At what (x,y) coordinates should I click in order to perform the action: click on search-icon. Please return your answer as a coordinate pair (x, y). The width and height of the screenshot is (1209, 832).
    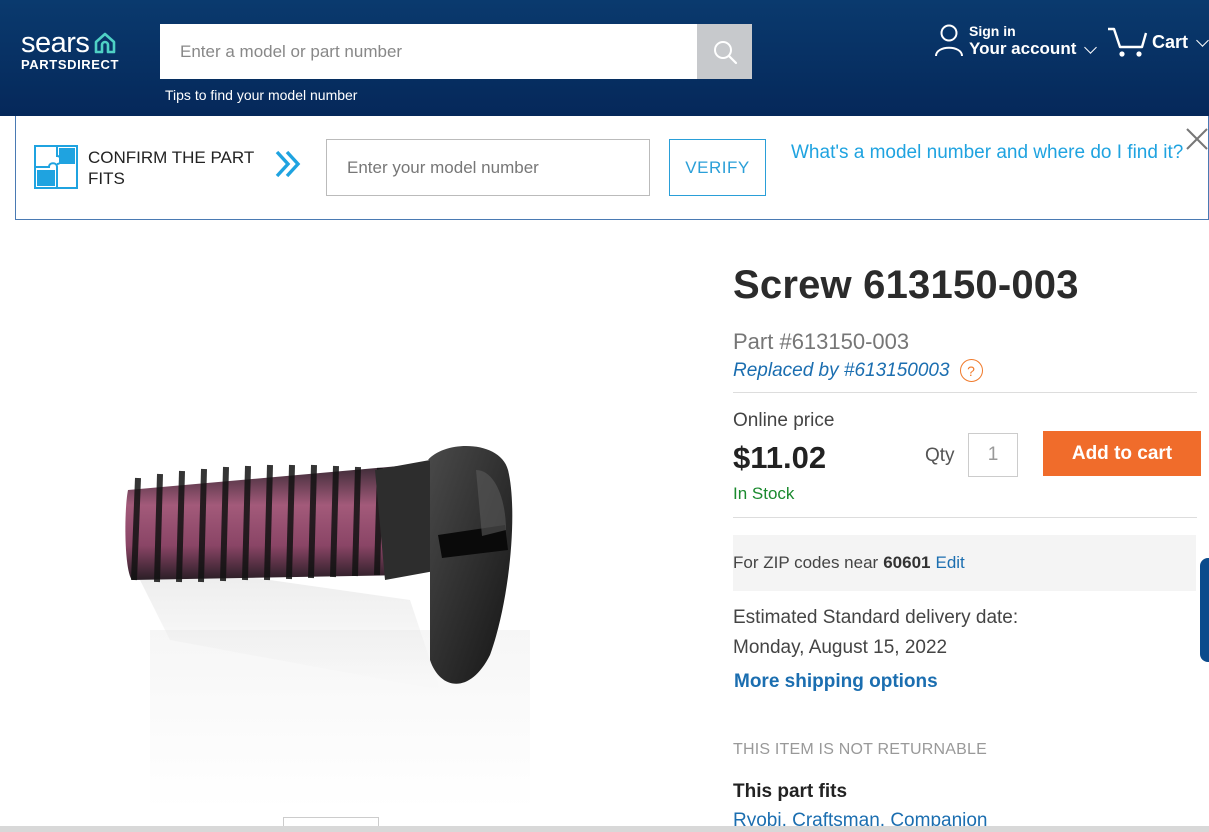
    Looking at the image, I should click on (725, 52).